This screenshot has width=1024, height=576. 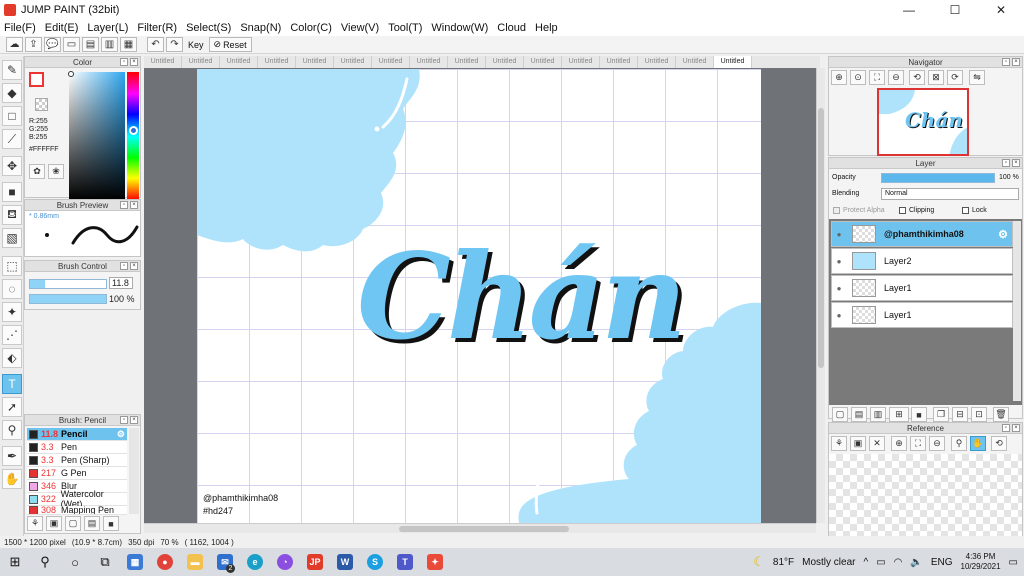 What do you see at coordinates (174, 44) in the screenshot?
I see `redo-icon: ↷` at bounding box center [174, 44].